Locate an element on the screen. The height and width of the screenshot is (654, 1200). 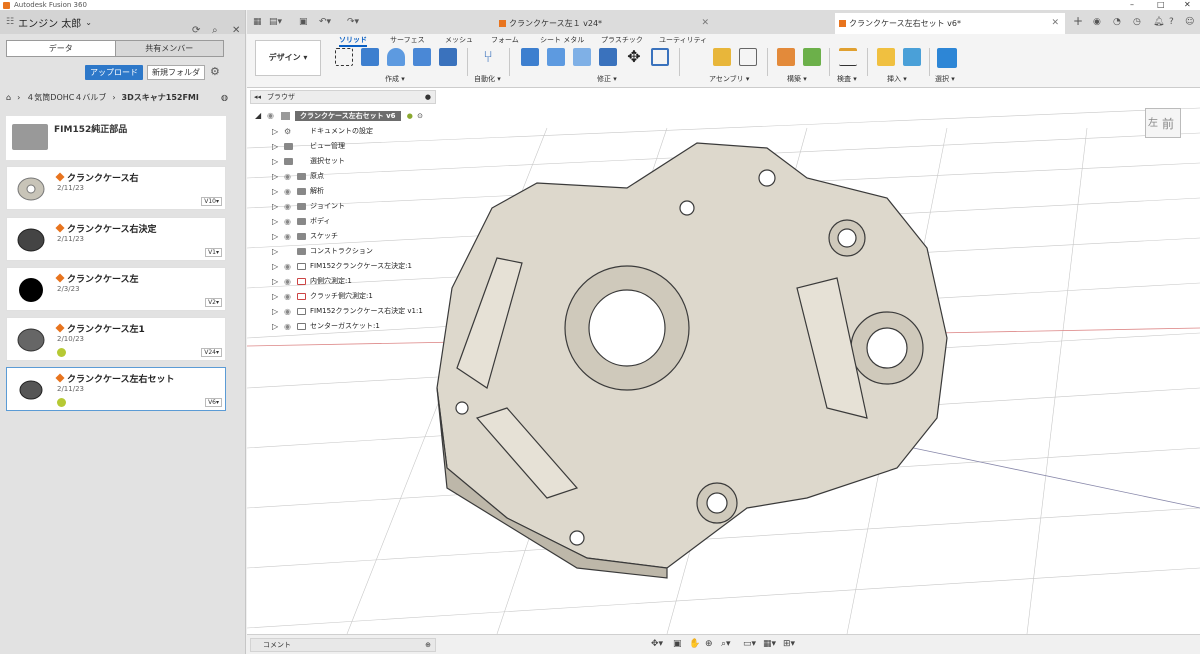
add-comment-icon: ⊕ is located at coordinates (428, 645).